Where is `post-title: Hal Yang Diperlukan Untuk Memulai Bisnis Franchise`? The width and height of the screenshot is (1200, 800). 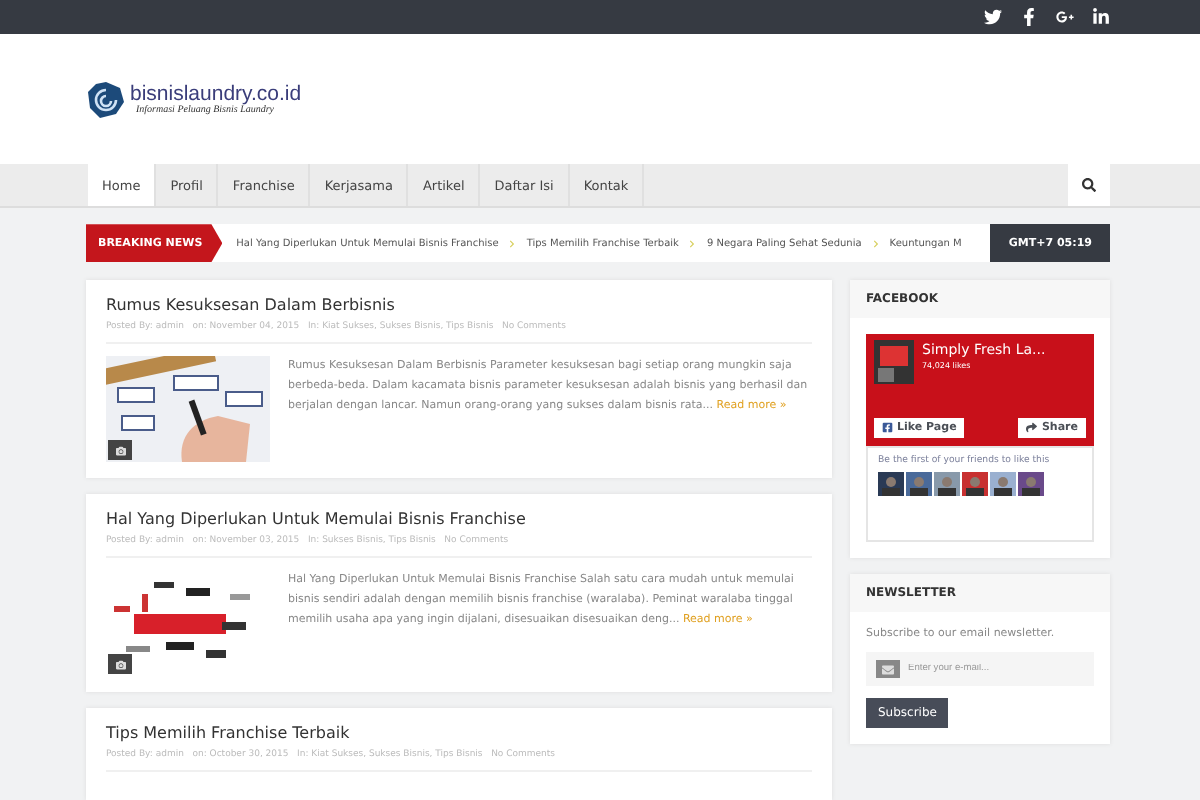
post-title: Hal Yang Diperlukan Untuk Memulai Bisnis Franchise is located at coordinates (459, 519).